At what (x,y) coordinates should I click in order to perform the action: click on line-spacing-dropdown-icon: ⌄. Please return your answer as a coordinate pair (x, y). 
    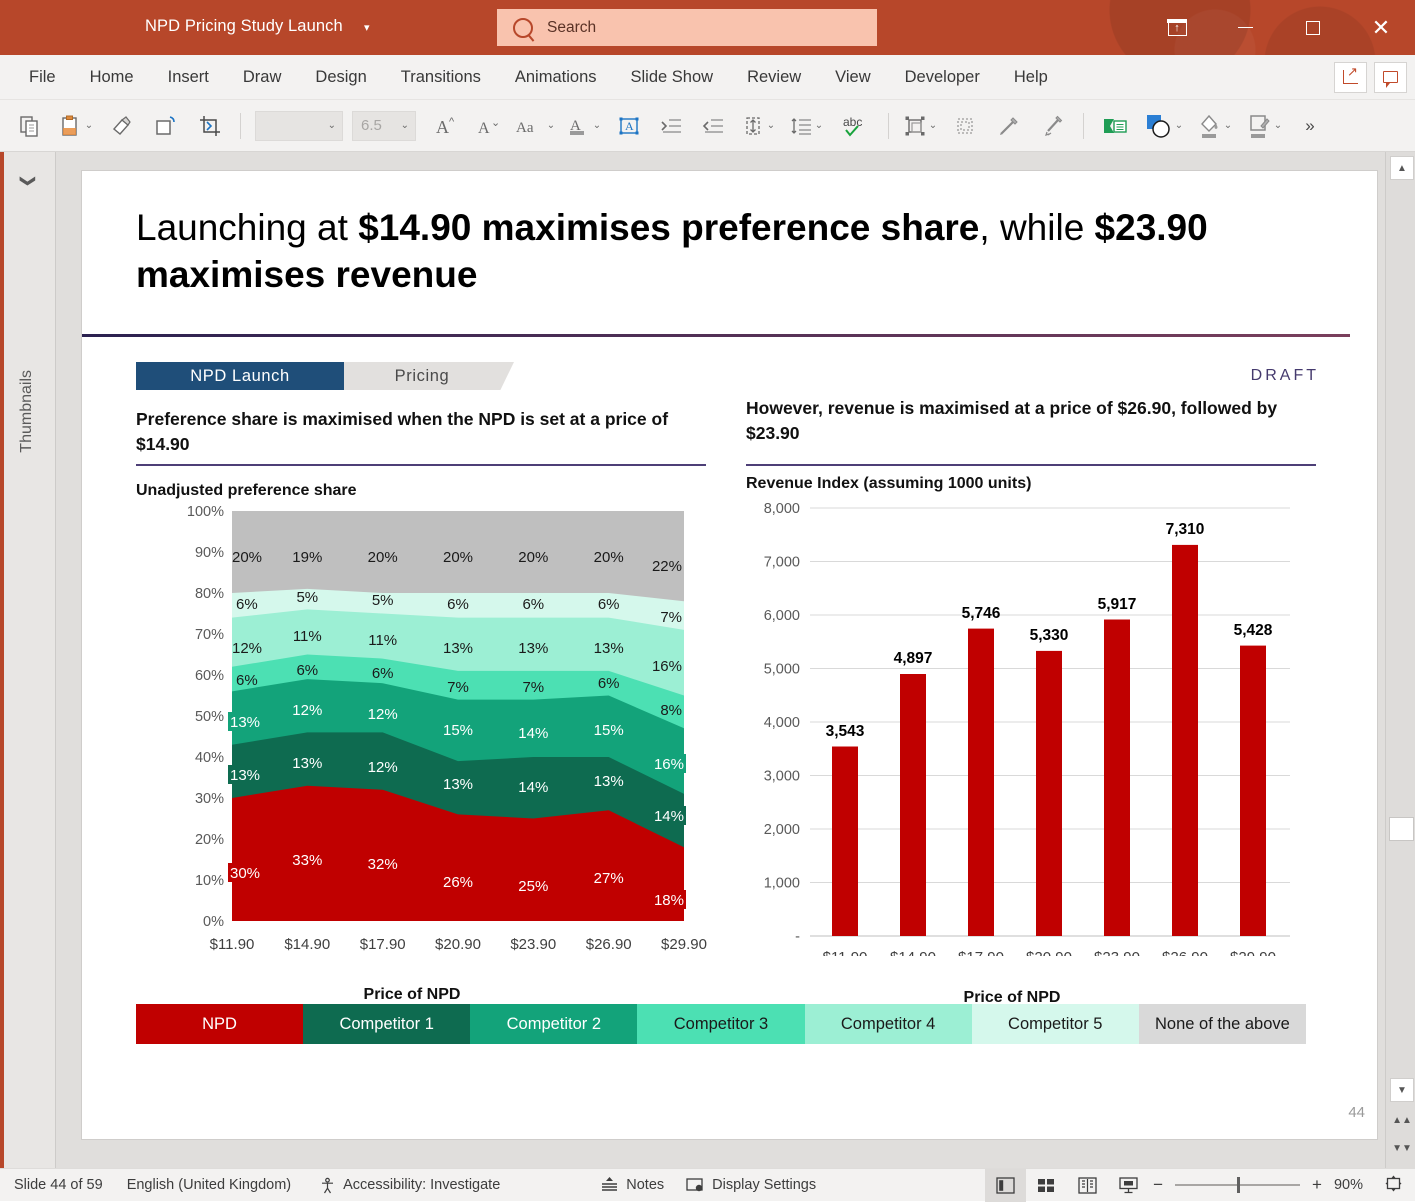
    Looking at the image, I should click on (819, 125).